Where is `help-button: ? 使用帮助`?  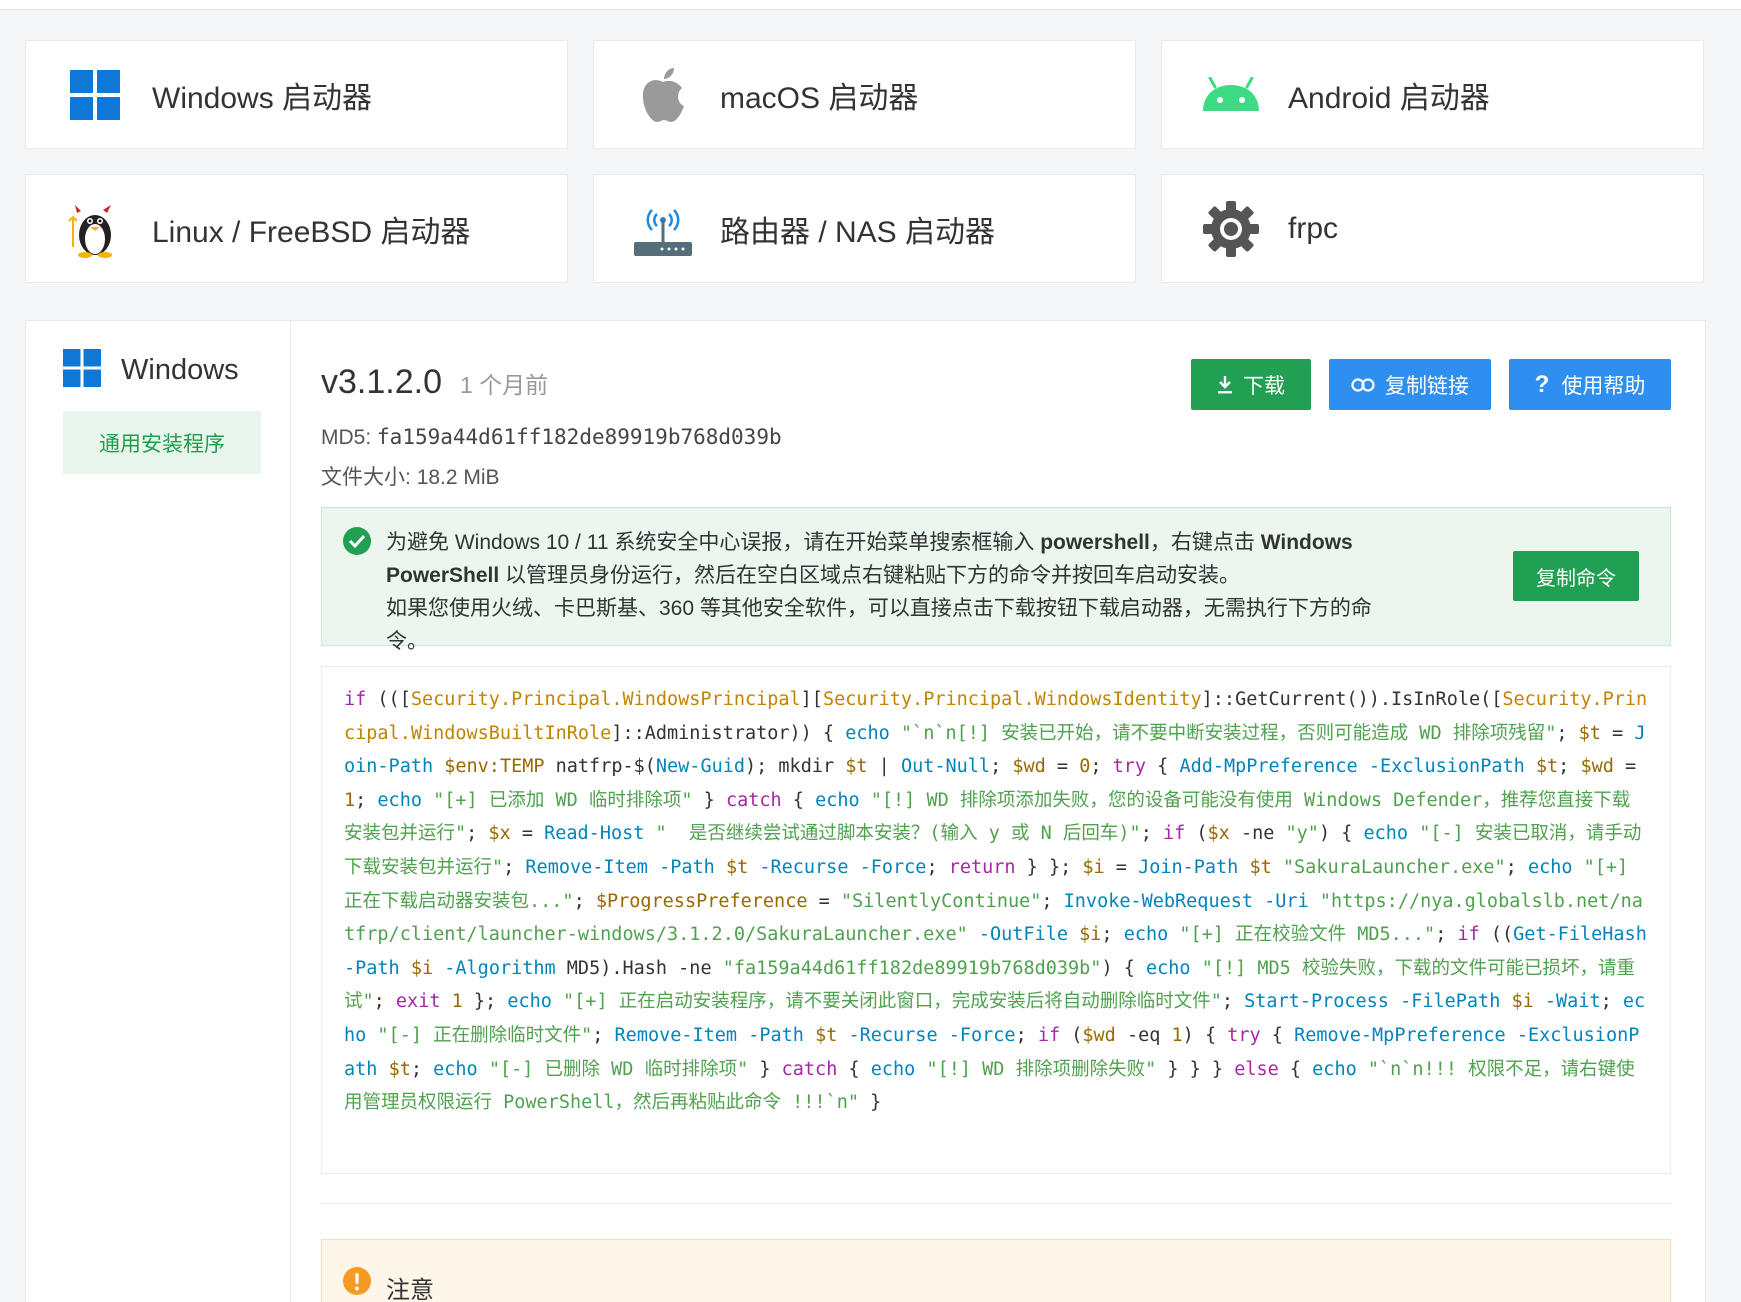
help-button: ? 使用帮助 is located at coordinates (1590, 384).